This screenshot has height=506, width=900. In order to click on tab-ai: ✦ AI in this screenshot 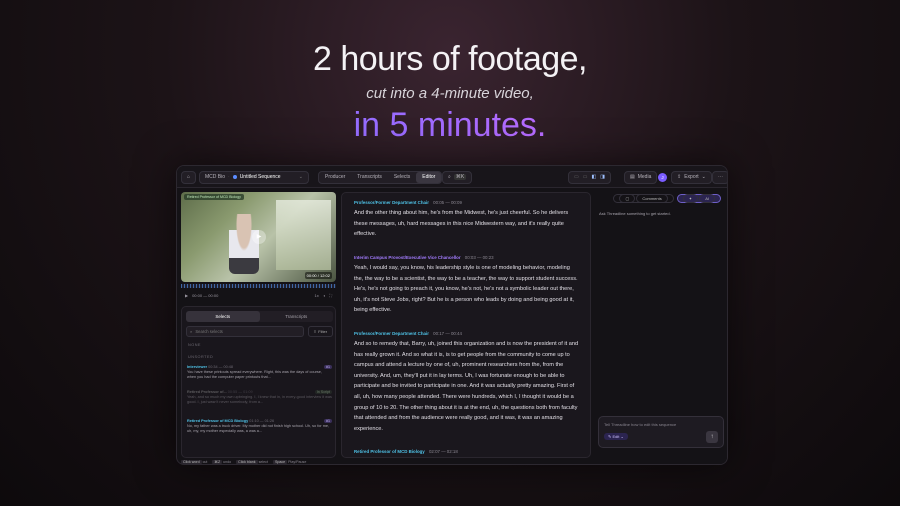, I will do `click(698, 198)`.